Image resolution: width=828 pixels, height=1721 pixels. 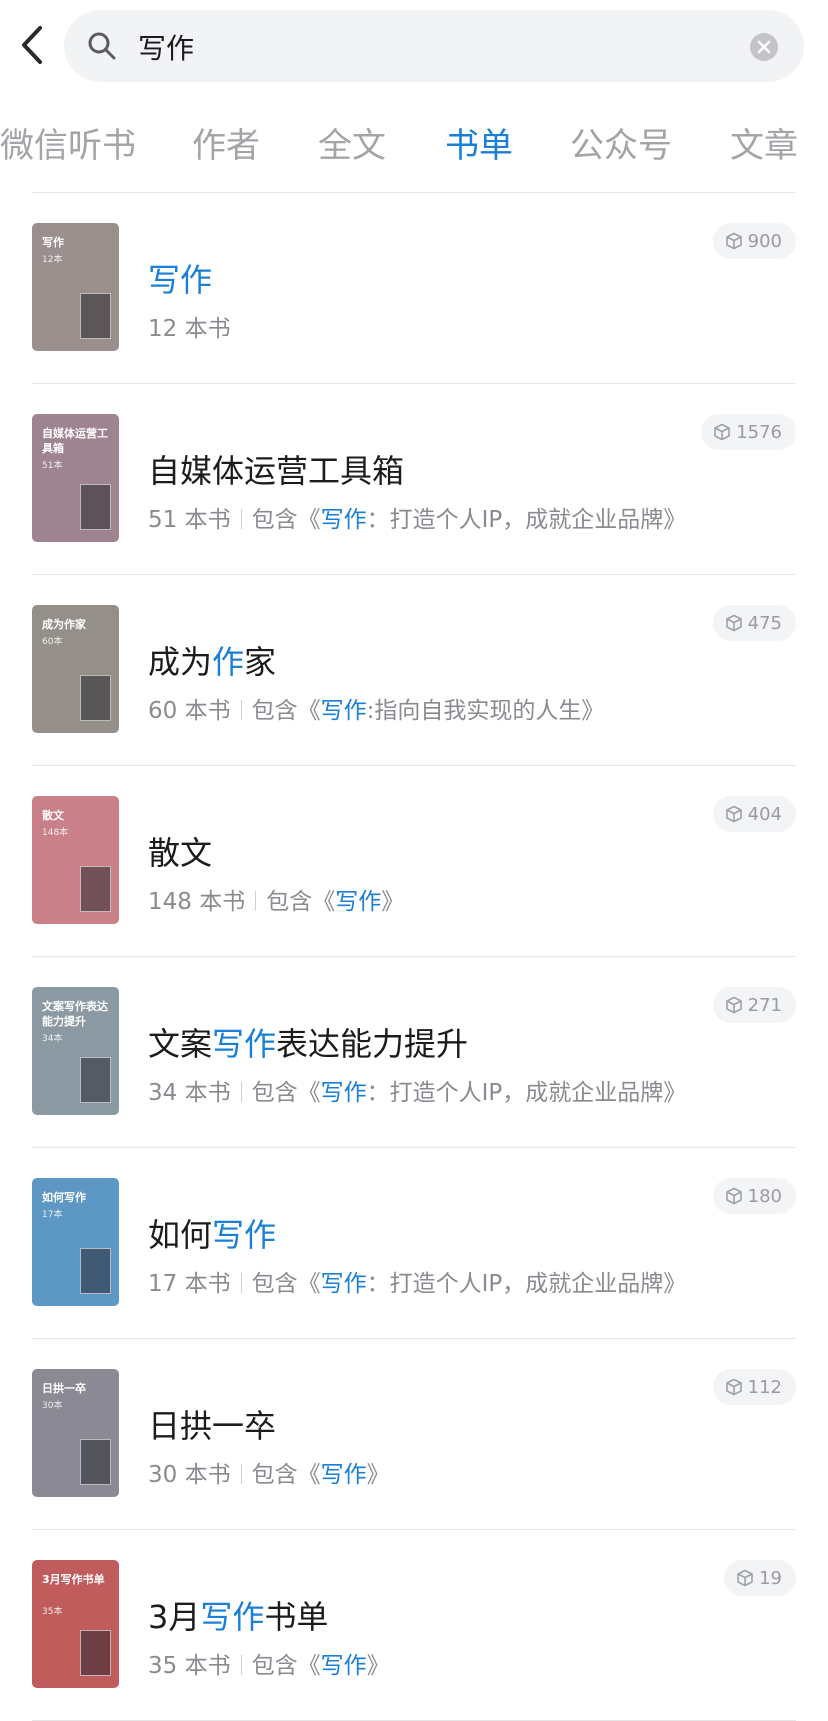 What do you see at coordinates (764, 1005) in the screenshot?
I see `badge-count: 271` at bounding box center [764, 1005].